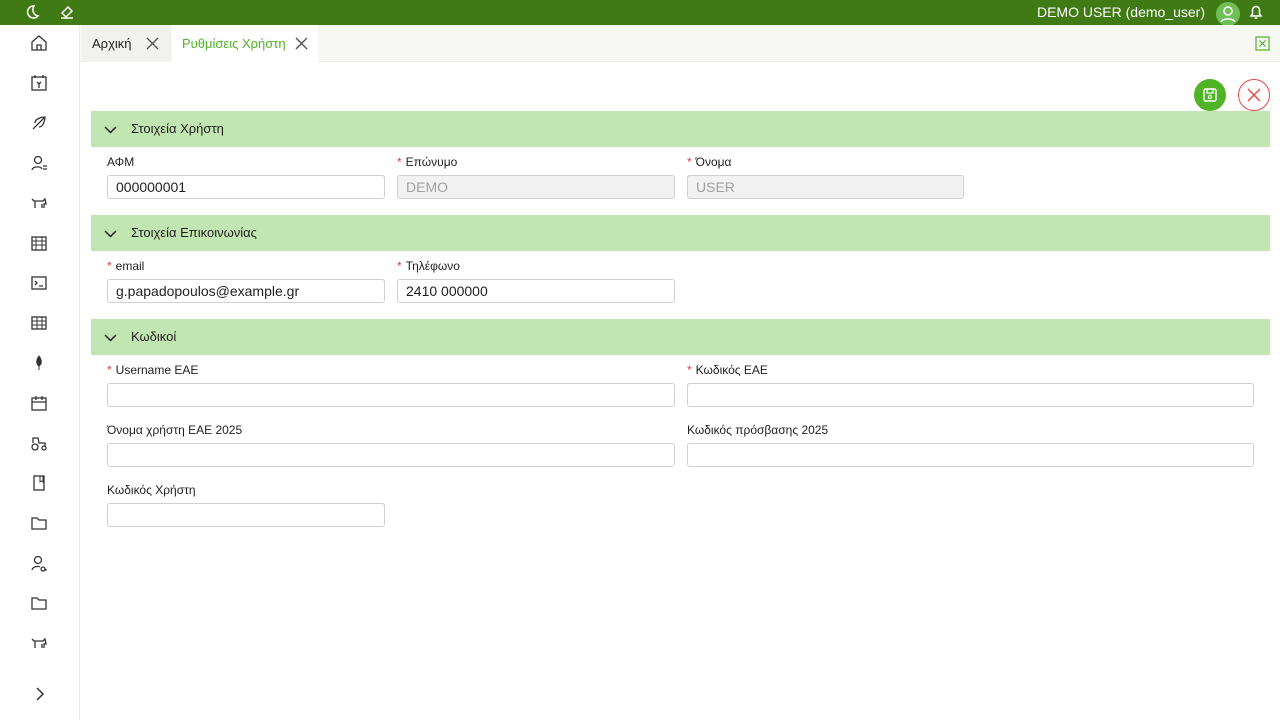 The width and height of the screenshot is (1280, 720). What do you see at coordinates (1228, 14) in the screenshot?
I see `user-avatar-icon` at bounding box center [1228, 14].